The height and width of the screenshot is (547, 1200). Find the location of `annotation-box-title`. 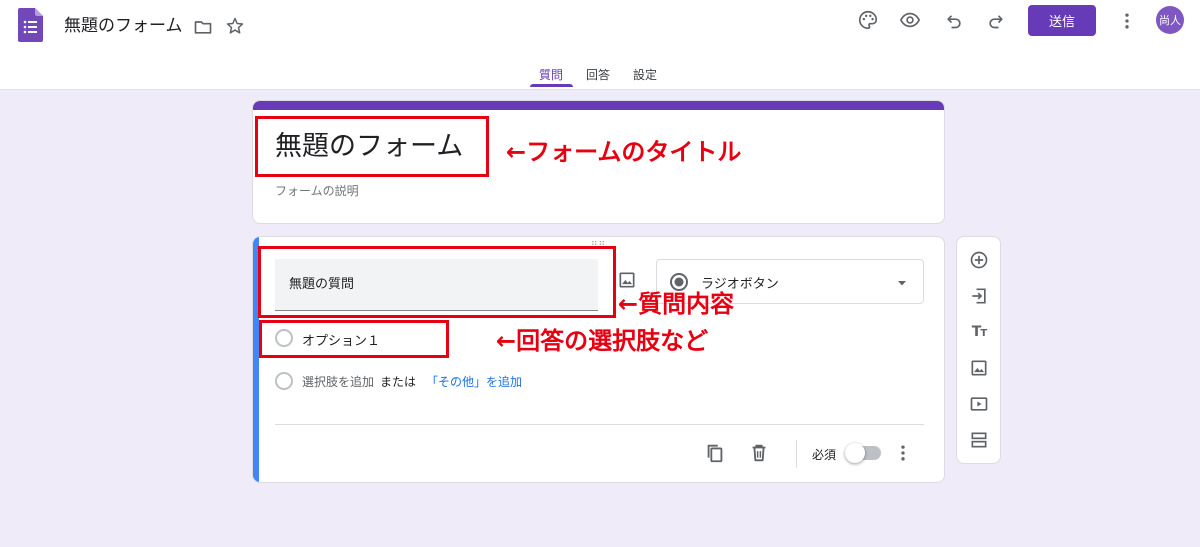

annotation-box-title is located at coordinates (372, 146).